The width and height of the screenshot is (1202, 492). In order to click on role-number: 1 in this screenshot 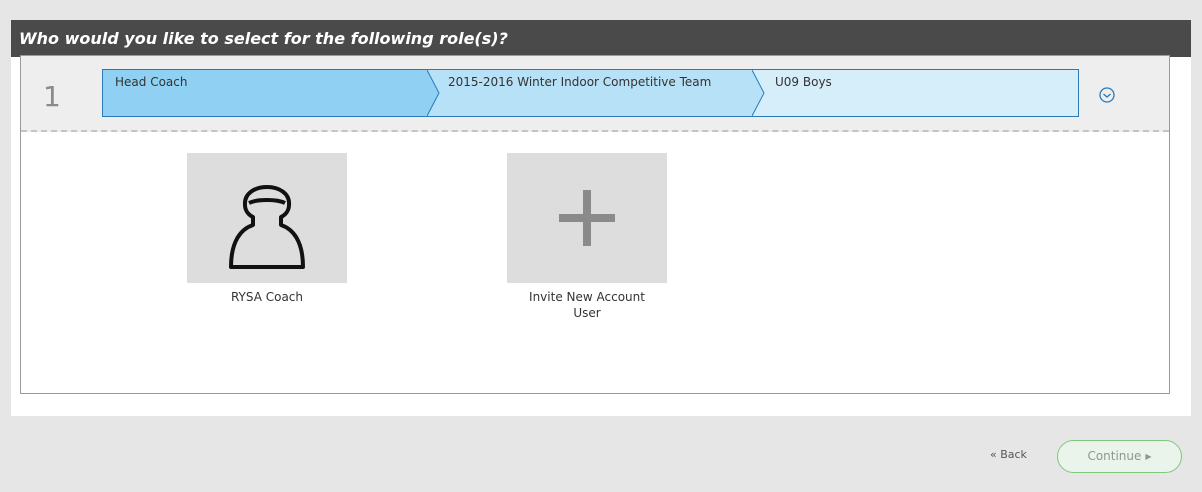, I will do `click(52, 96)`.